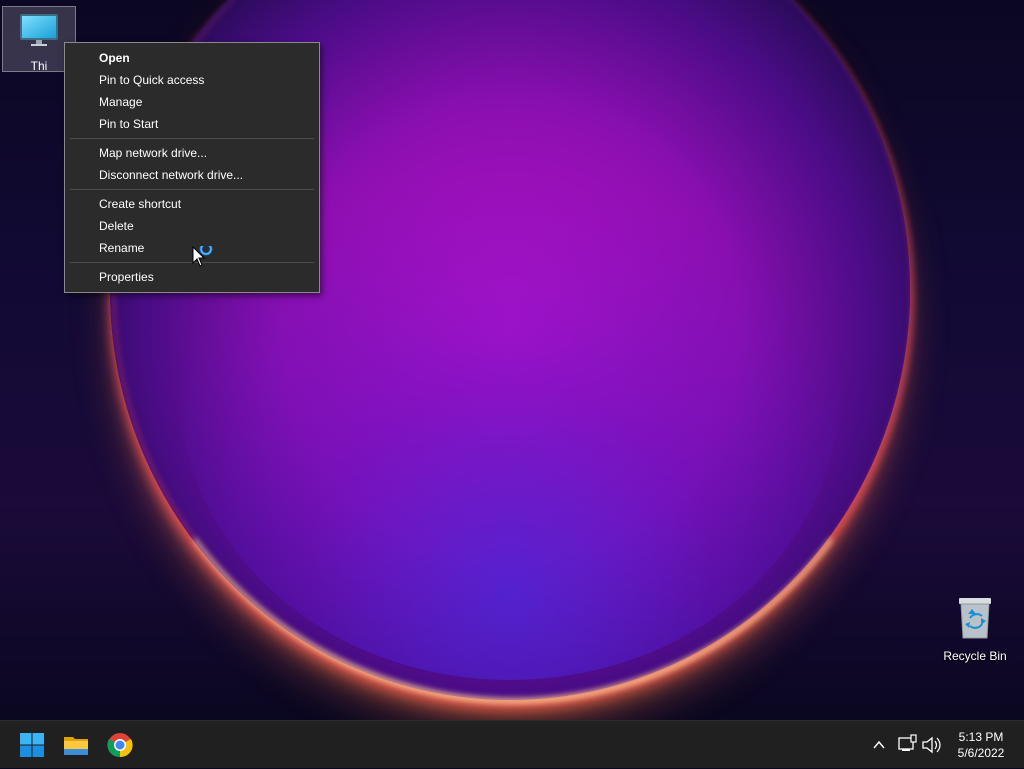 Image resolution: width=1024 pixels, height=769 pixels. What do you see at coordinates (981, 745) in the screenshot?
I see `taskbar-clock: 5:13 PM 5/6/2022` at bounding box center [981, 745].